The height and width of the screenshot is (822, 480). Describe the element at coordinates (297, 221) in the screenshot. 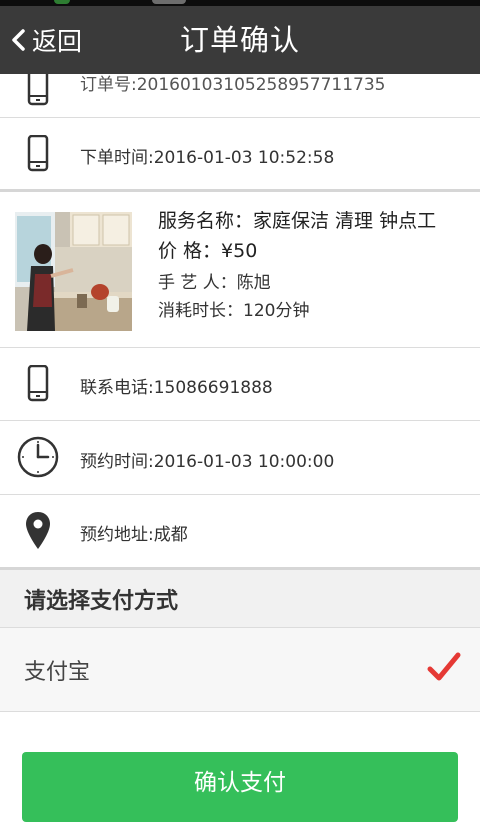

I see `service-name: 服务名称：家庭保洁 清理 钟点工` at that location.